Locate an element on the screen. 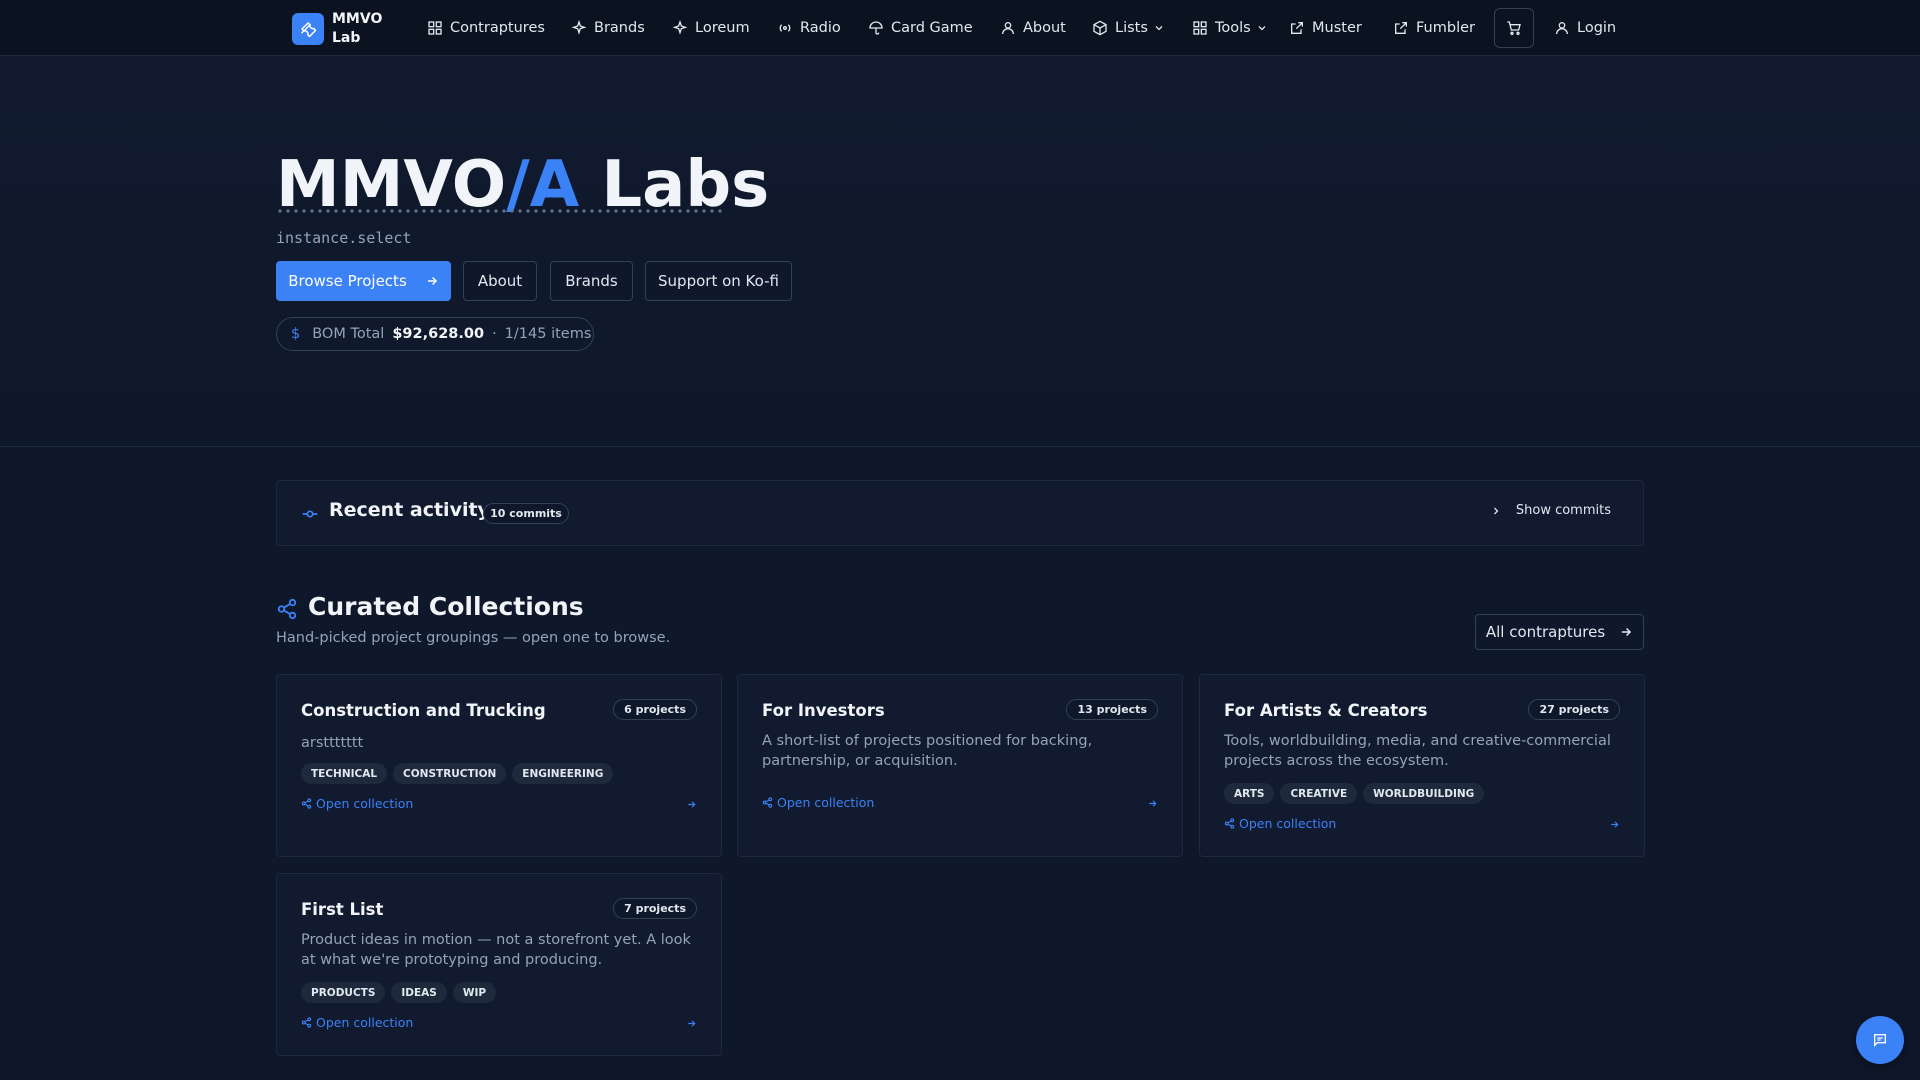 This screenshot has width=1920, height=1080. collection-title: For Artists & Creators is located at coordinates (1326, 710).